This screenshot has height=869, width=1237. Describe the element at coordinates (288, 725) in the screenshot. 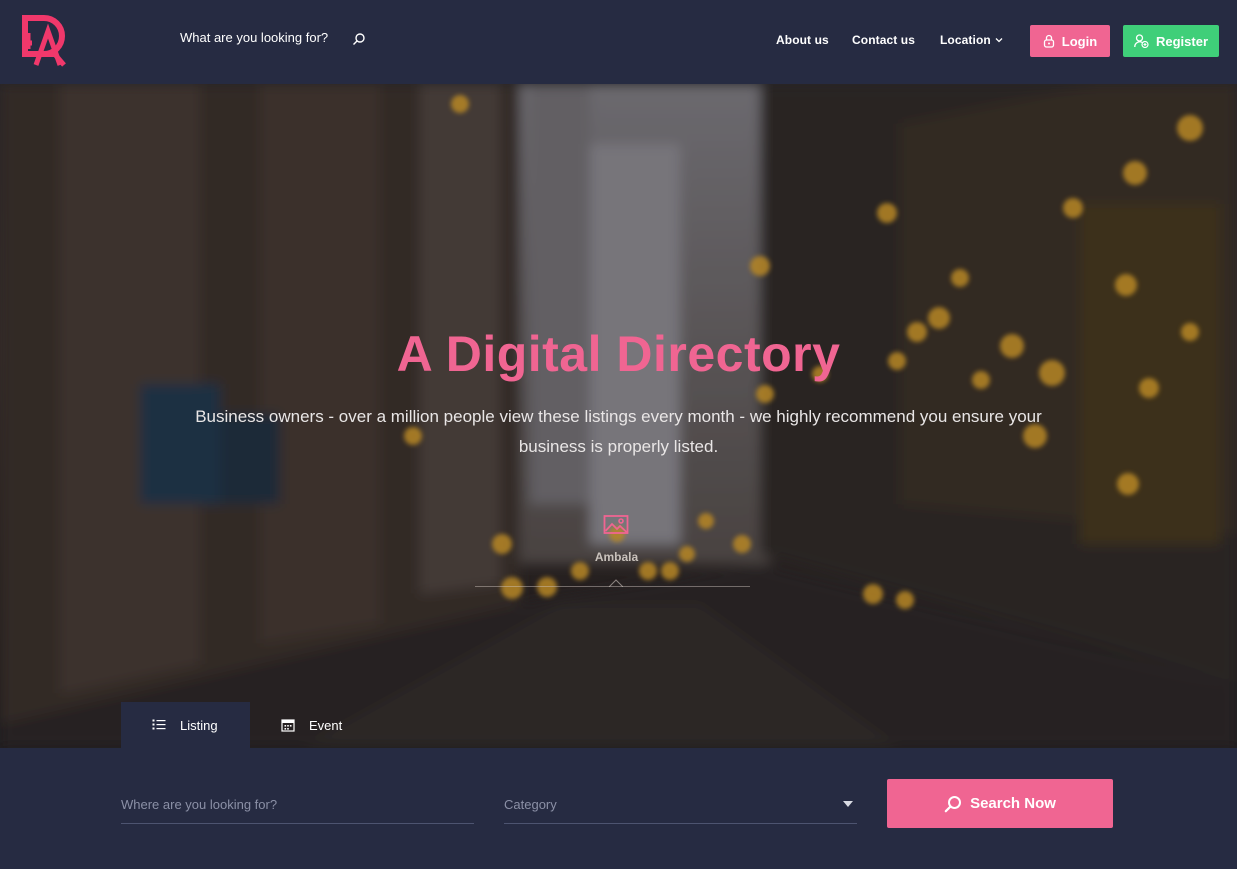

I see `calendar-icon` at that location.